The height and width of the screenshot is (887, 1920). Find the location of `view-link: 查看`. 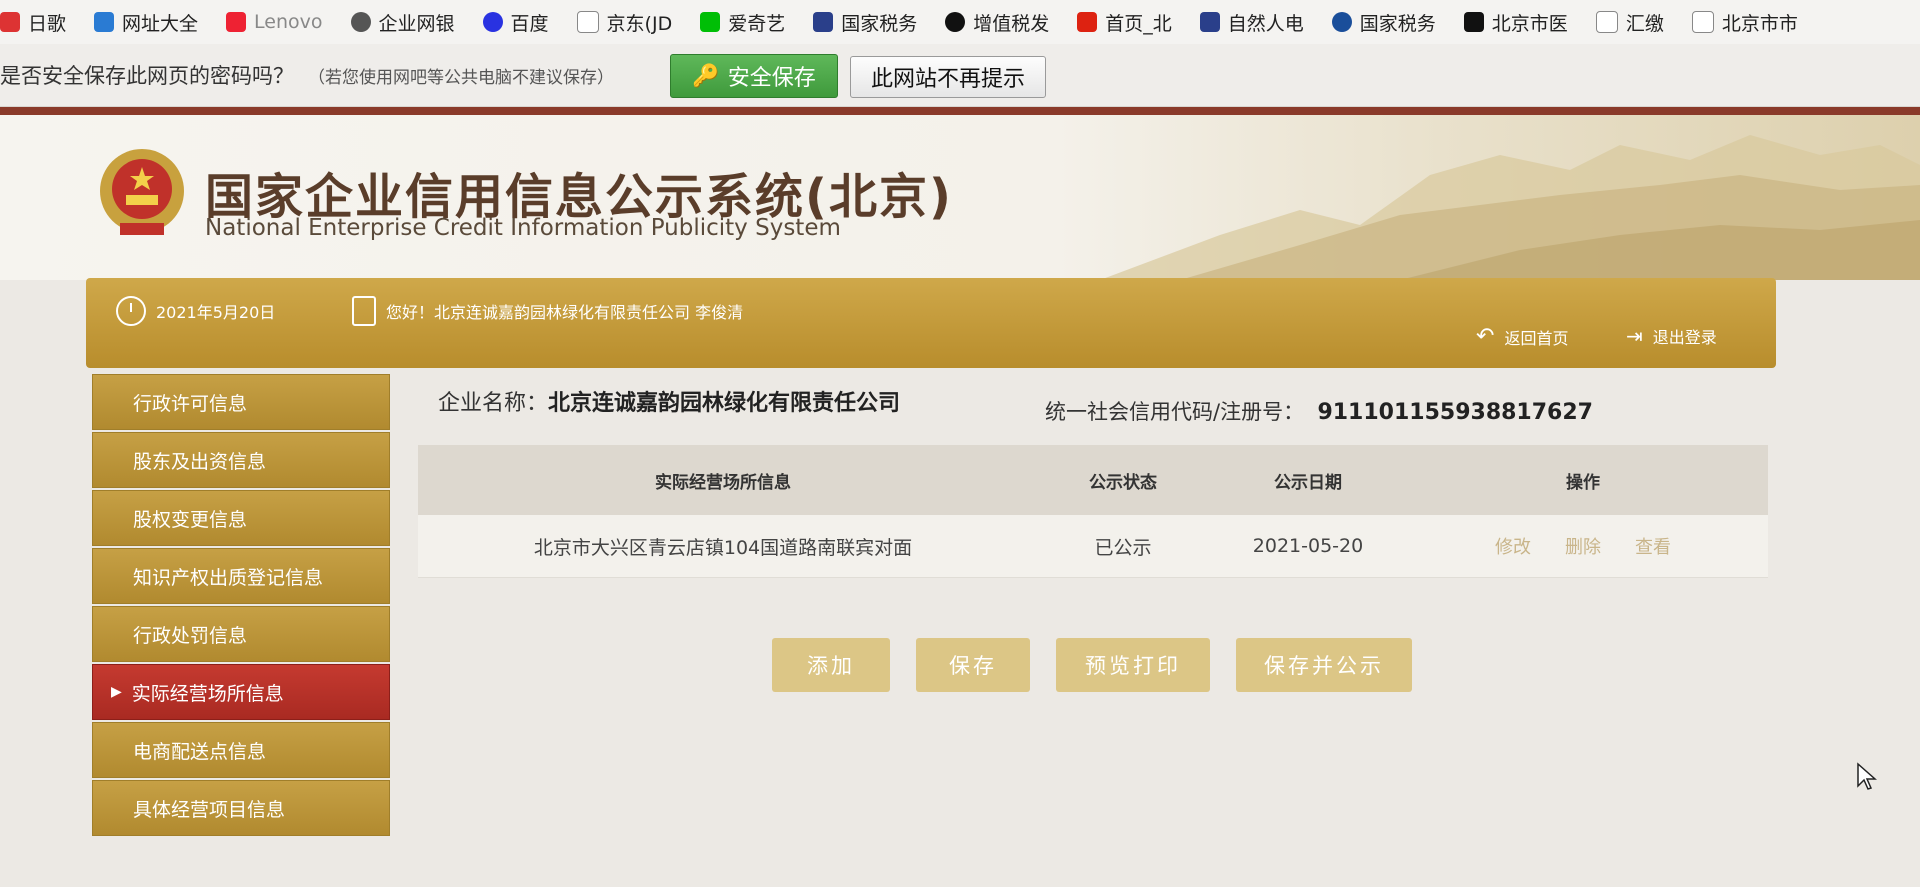

view-link: 查看 is located at coordinates (1653, 546).